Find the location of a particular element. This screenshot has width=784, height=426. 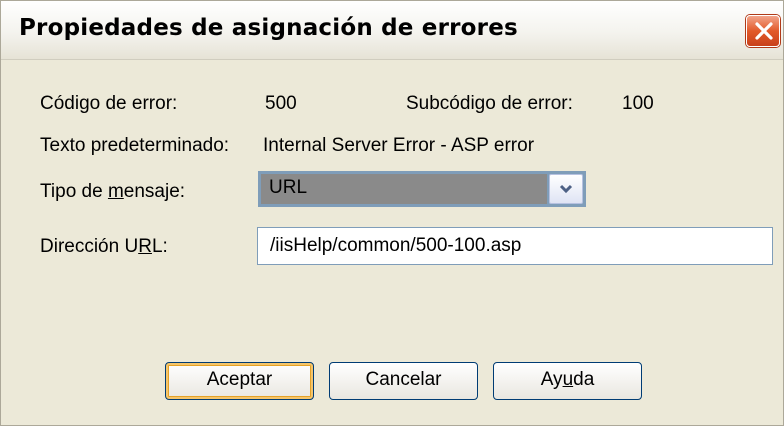

title-bar: Propiedades de asignación de errores is located at coordinates (392, 30).